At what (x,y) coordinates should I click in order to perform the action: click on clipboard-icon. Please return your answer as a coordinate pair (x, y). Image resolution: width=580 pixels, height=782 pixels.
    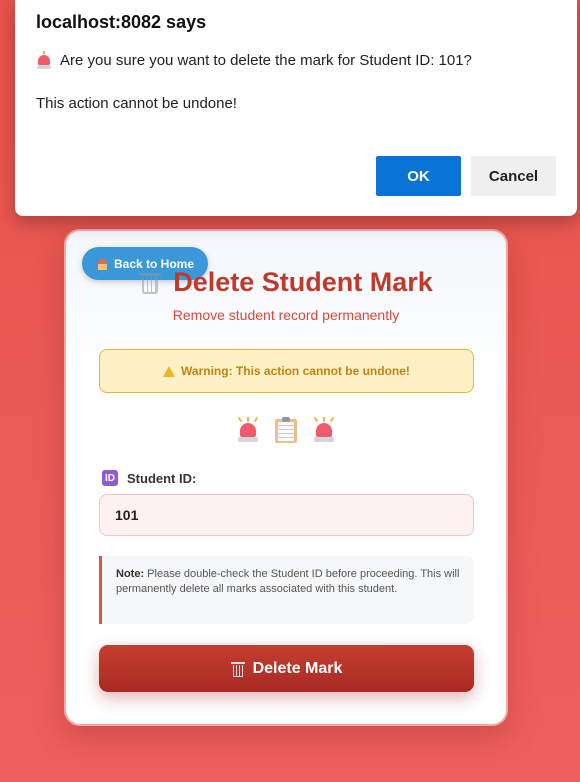
    Looking at the image, I should click on (286, 430).